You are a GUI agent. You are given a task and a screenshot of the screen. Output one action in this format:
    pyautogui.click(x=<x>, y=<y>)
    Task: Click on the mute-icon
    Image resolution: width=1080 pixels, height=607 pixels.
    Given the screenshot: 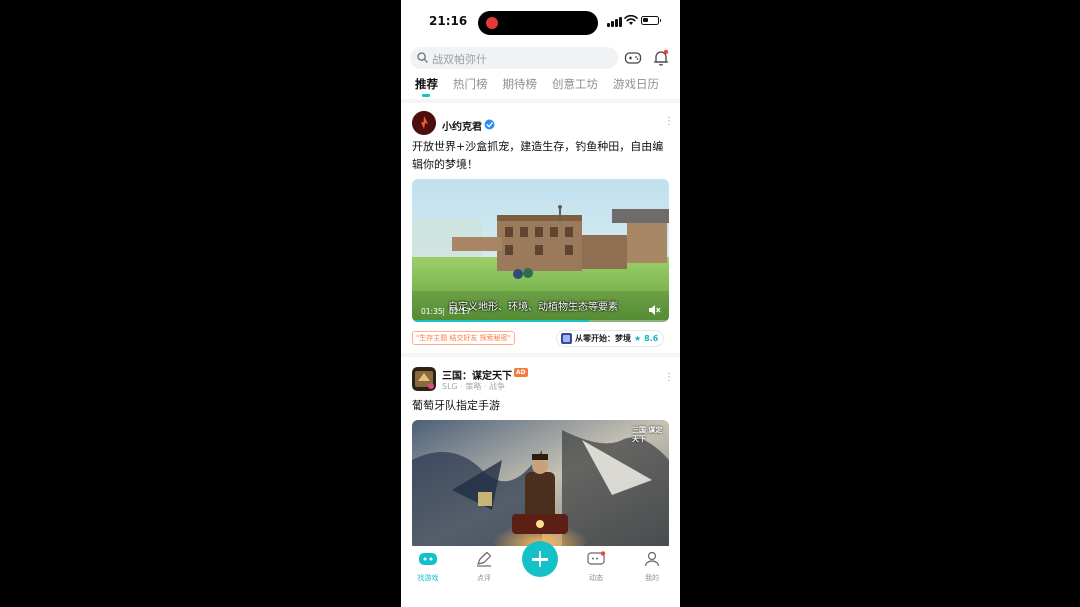 What is the action you would take?
    pyautogui.click(x=654, y=310)
    